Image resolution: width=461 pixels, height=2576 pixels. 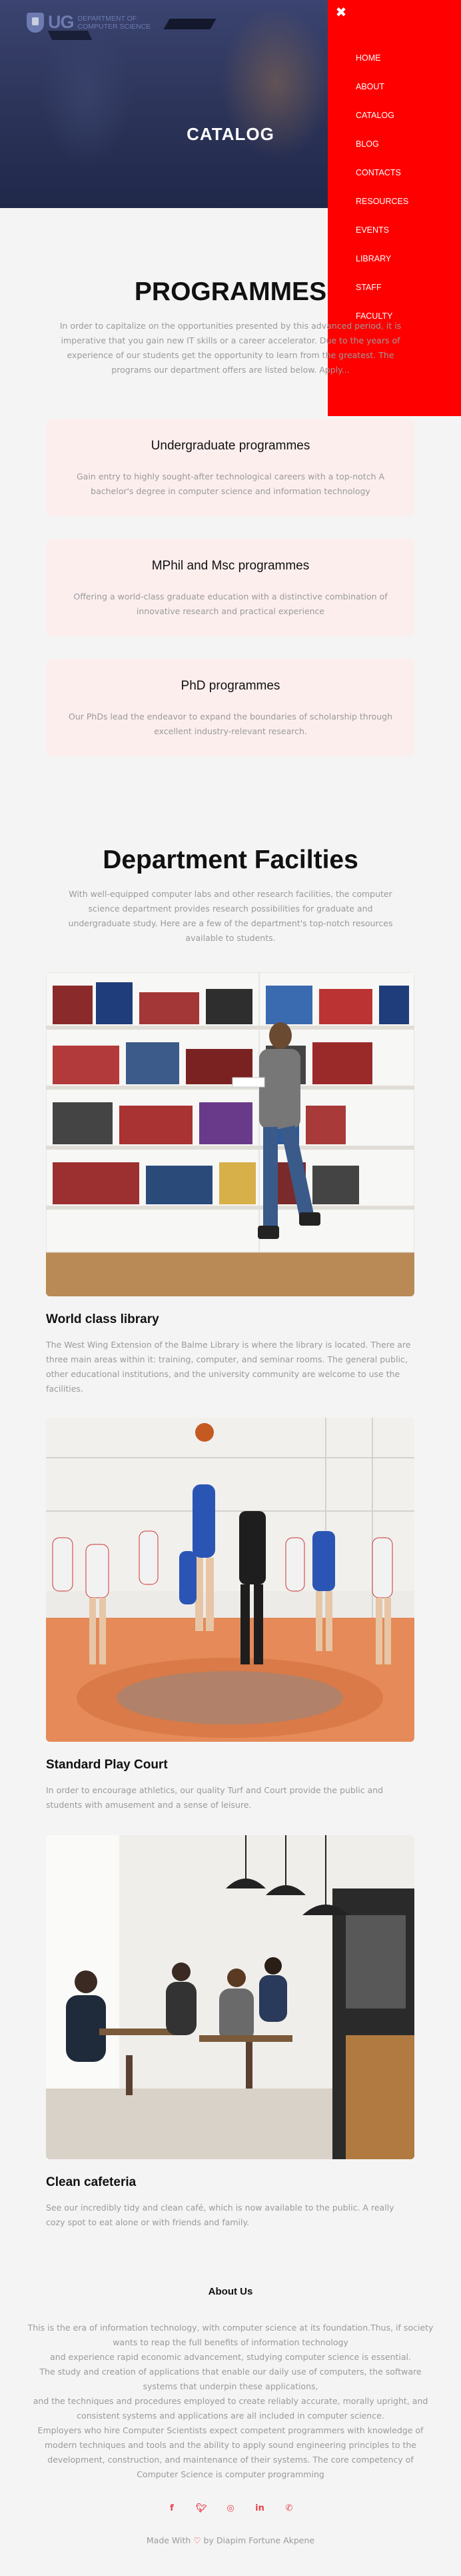 What do you see at coordinates (382, 95) in the screenshot?
I see `nav-item-about: ABOUT` at bounding box center [382, 95].